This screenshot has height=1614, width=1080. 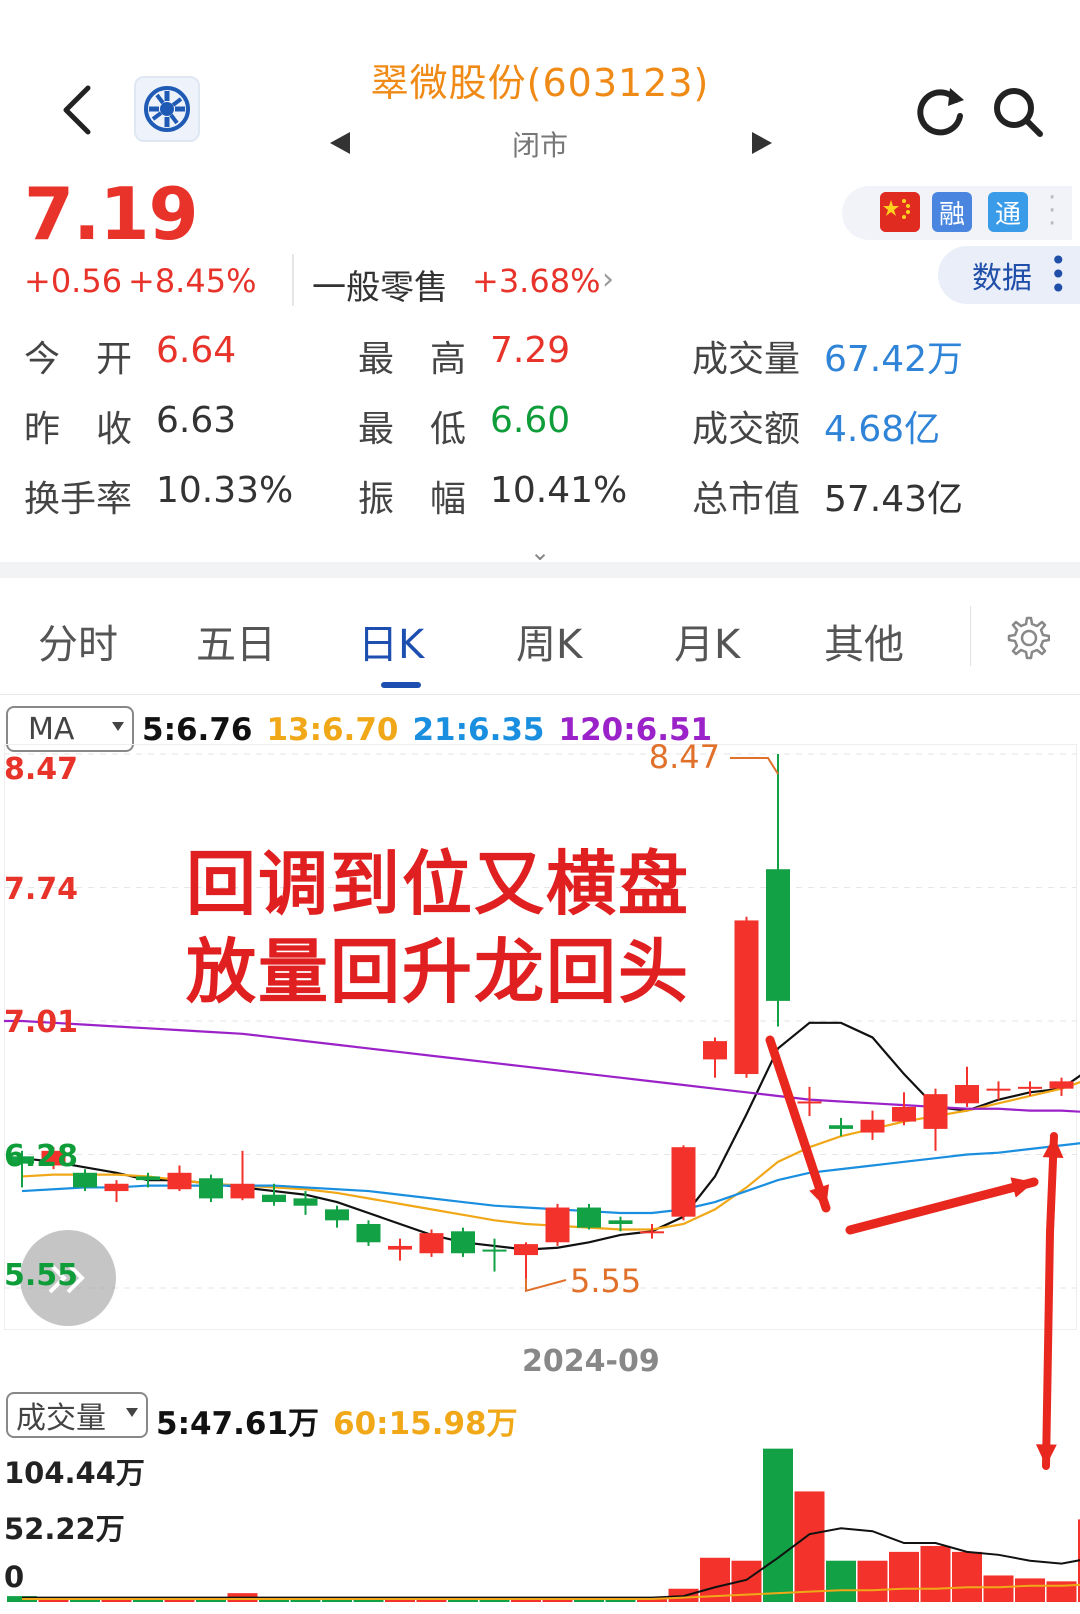 I want to click on up-arrow-head, so click(x=1053, y=1147).